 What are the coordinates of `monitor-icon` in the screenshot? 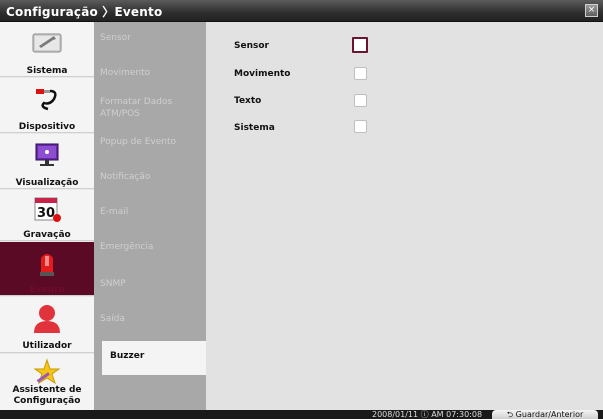 It's located at (47, 154).